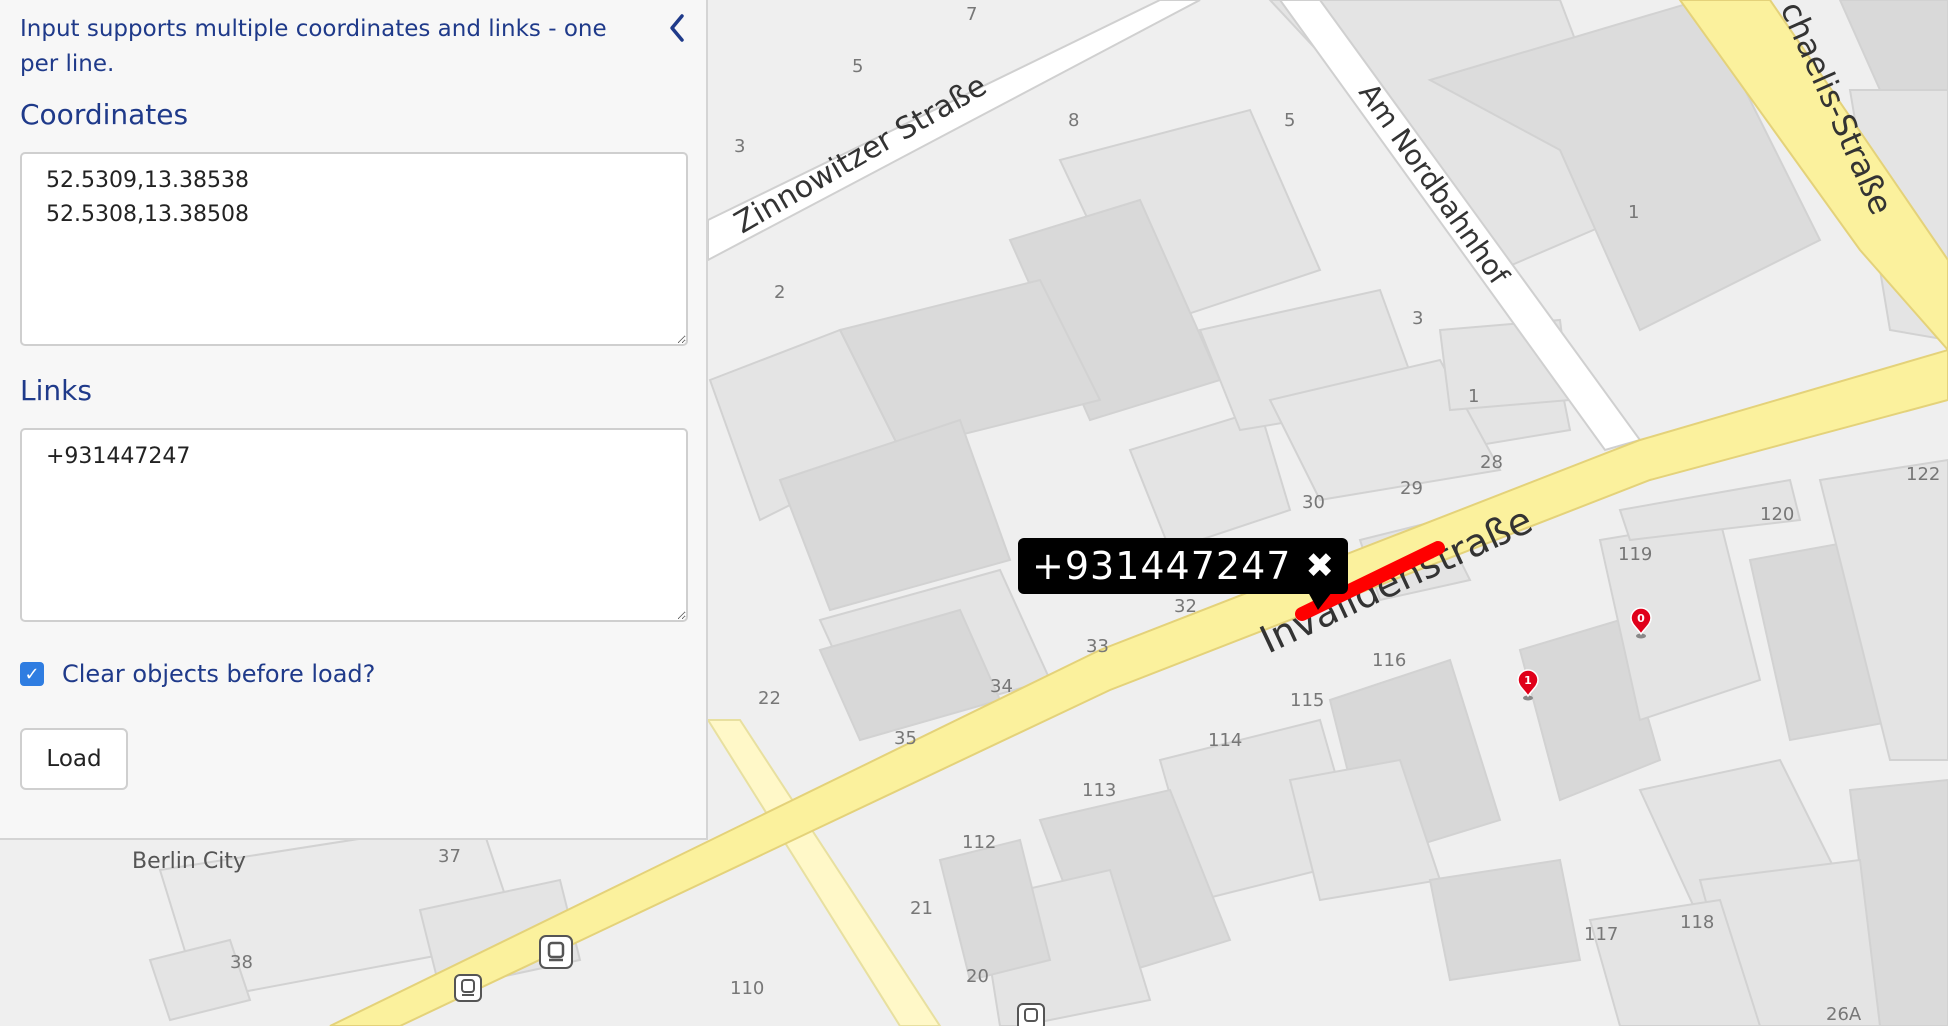 Image resolution: width=1948 pixels, height=1026 pixels. Describe the element at coordinates (1777, 514) in the screenshot. I see `house-number: 120` at that location.